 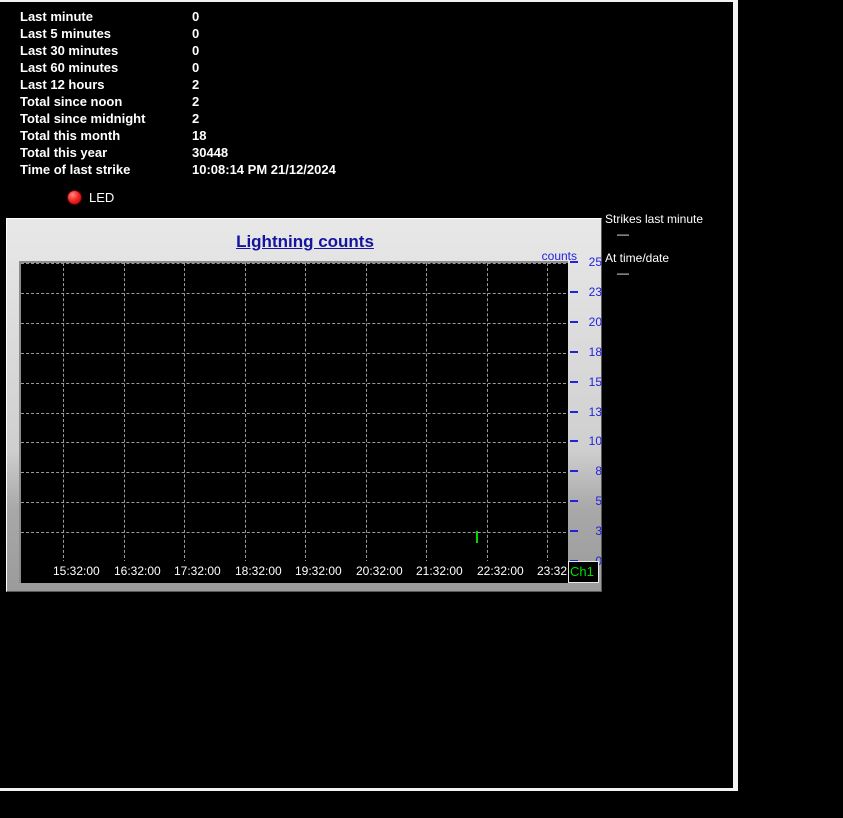 What do you see at coordinates (500, 571) in the screenshot?
I see `x-axis-tick-label: 22:32:00` at bounding box center [500, 571].